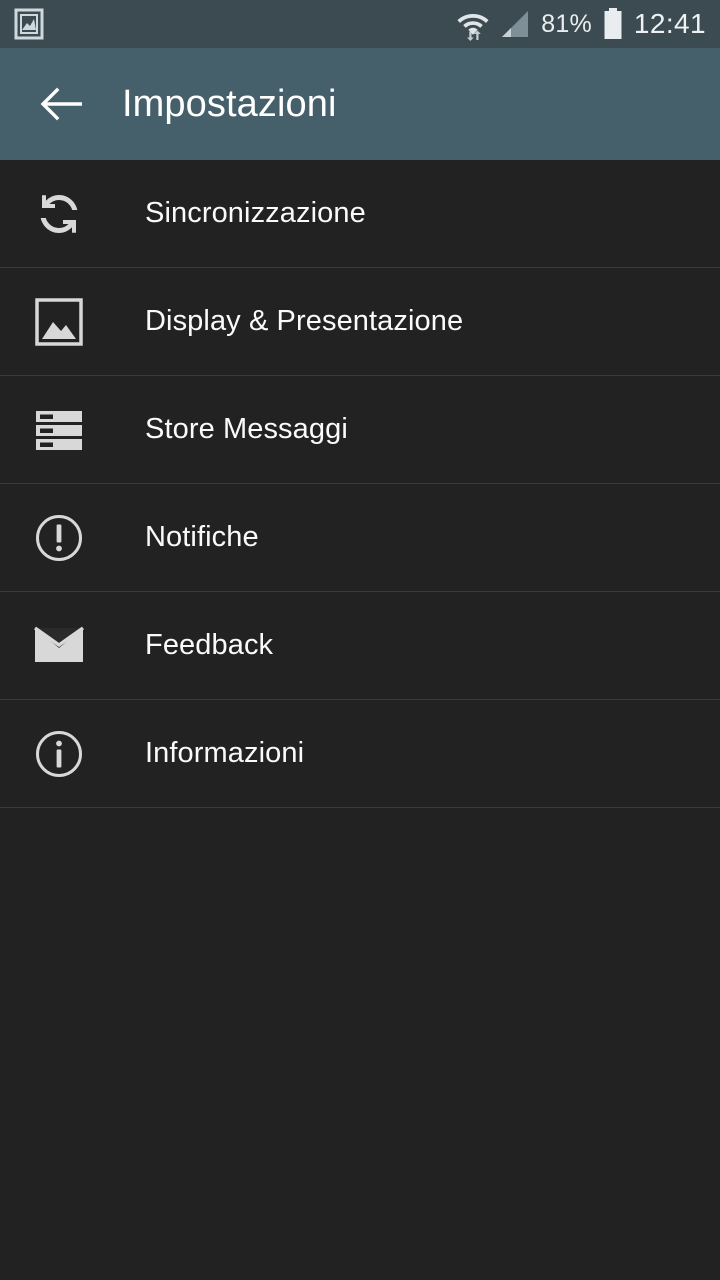 The height and width of the screenshot is (1280, 720). What do you see at coordinates (360, 104) in the screenshot?
I see `app-bar: Impostazioni` at bounding box center [360, 104].